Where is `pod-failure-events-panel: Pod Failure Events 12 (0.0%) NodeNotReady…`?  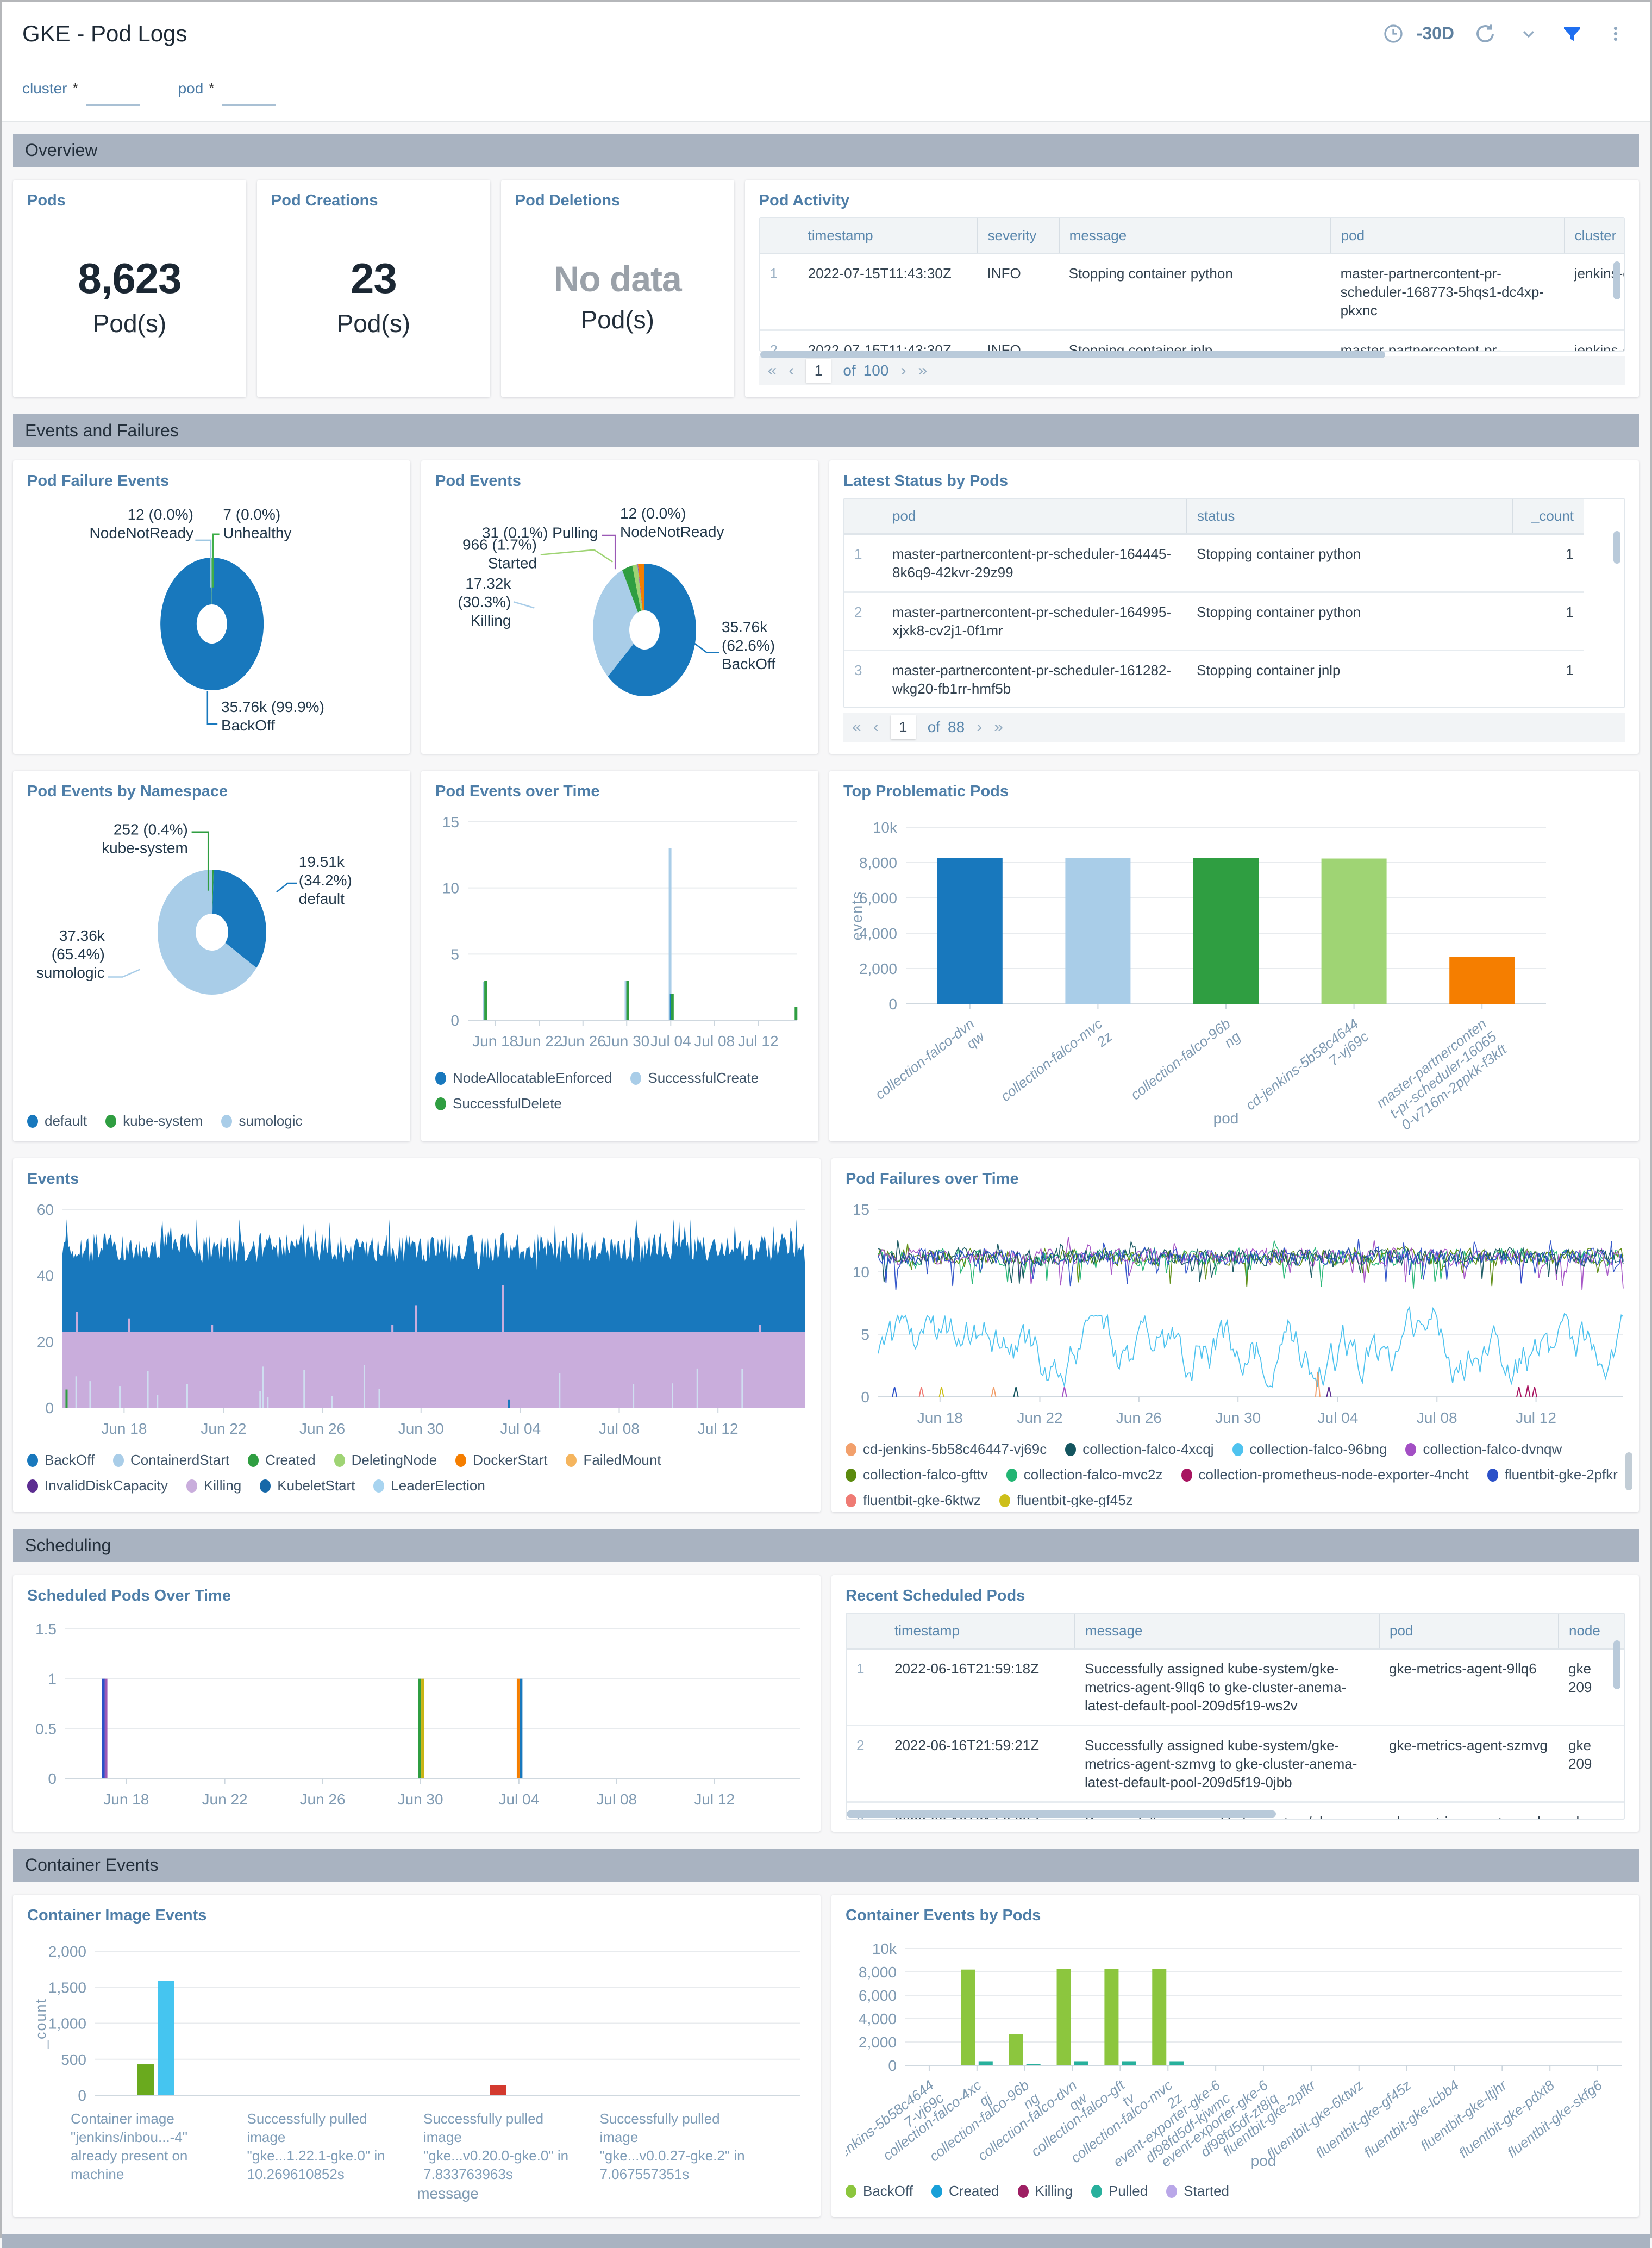
pod-failure-events-panel: Pod Failure Events 12 (0.0%) NodeNotReady… is located at coordinates (211, 607).